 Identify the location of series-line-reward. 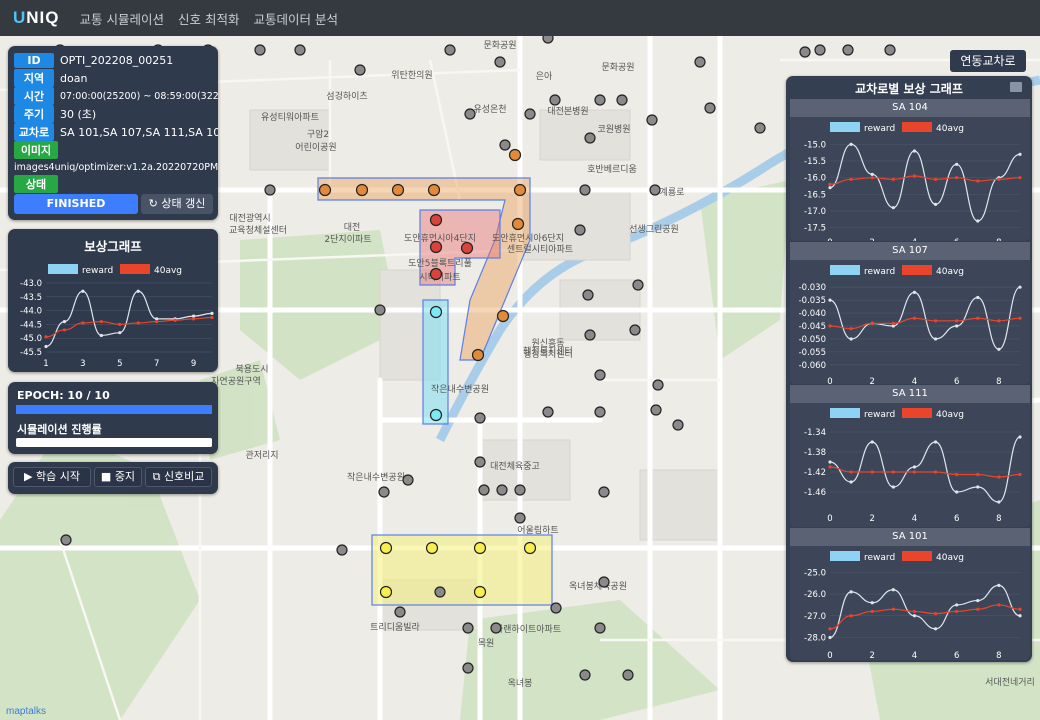
(925, 318).